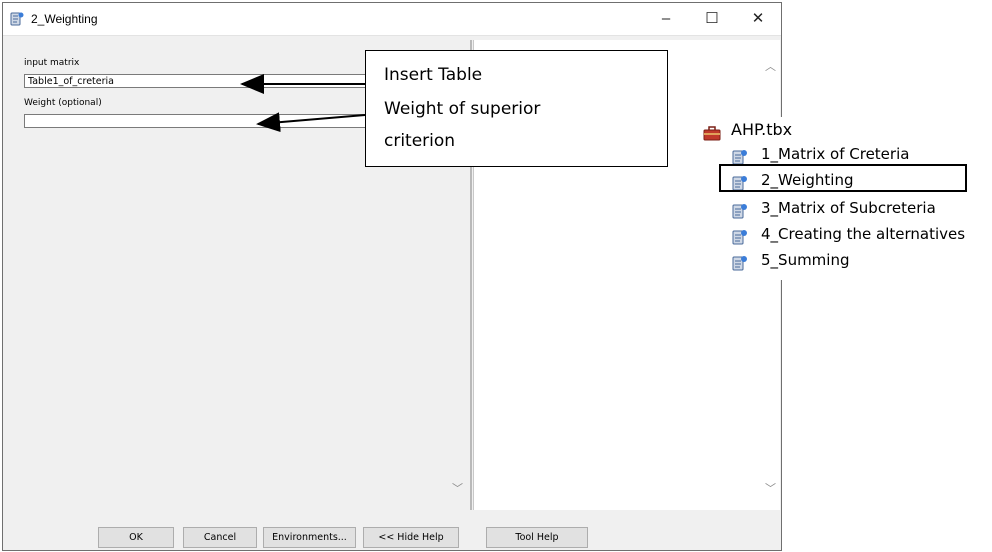  I want to click on highlight-box, so click(843, 178).